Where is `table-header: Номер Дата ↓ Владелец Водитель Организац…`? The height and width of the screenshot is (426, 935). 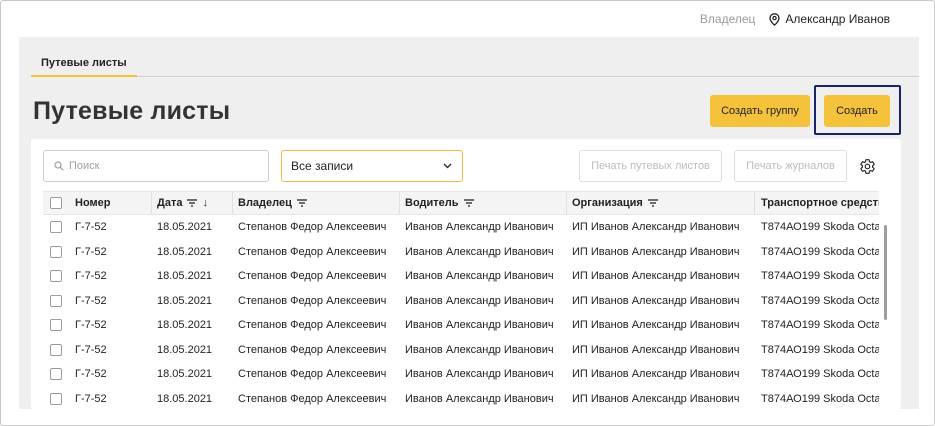 table-header: Номер Дата ↓ Владелец Водитель Организац… is located at coordinates (461, 203).